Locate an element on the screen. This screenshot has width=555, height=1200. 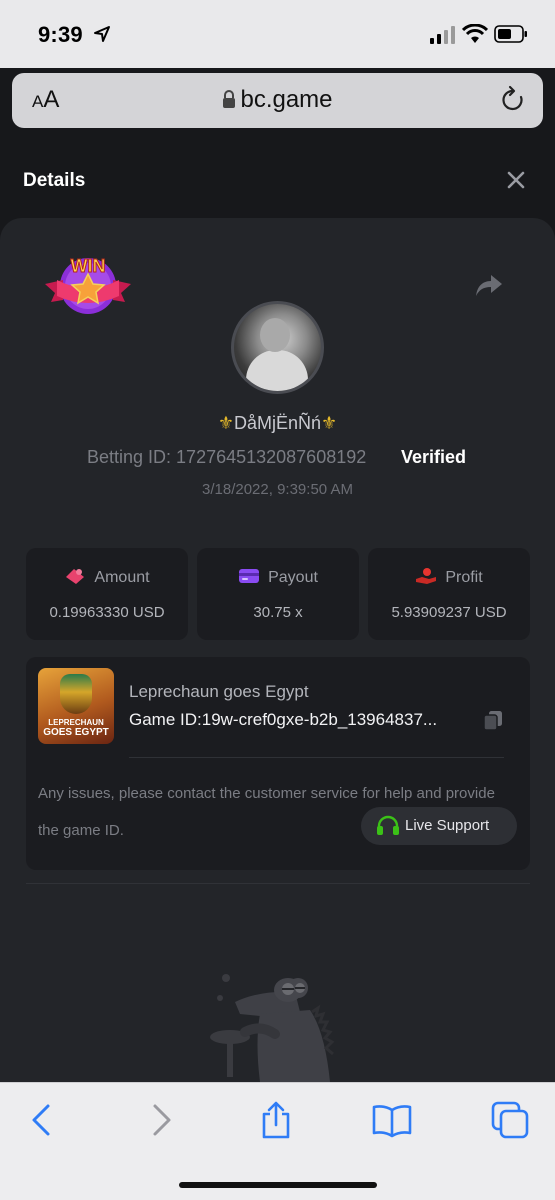
home-indicator is located at coordinates (278, 1185).